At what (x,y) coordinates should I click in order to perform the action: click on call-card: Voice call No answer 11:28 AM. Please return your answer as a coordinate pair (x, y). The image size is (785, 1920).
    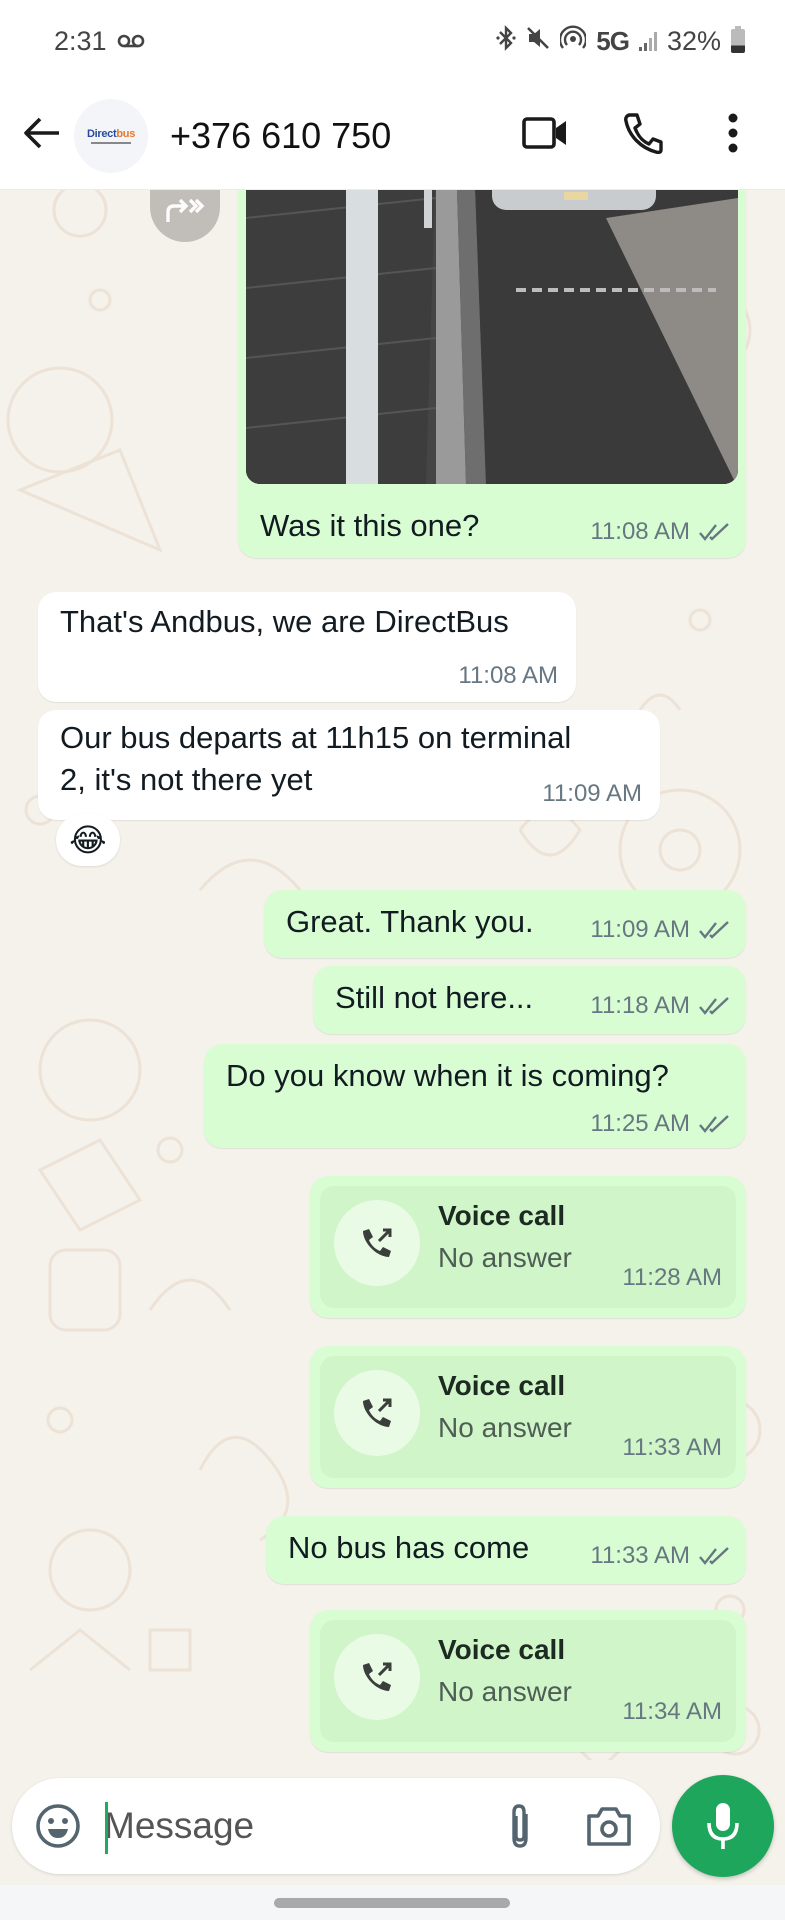
    Looking at the image, I should click on (528, 1247).